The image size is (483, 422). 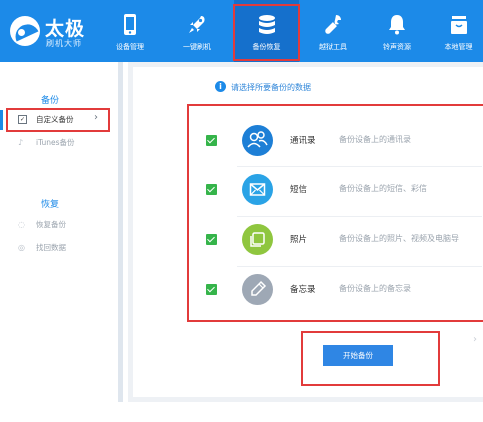 I want to click on sidebar-active-indicator, so click(x=1, y=120).